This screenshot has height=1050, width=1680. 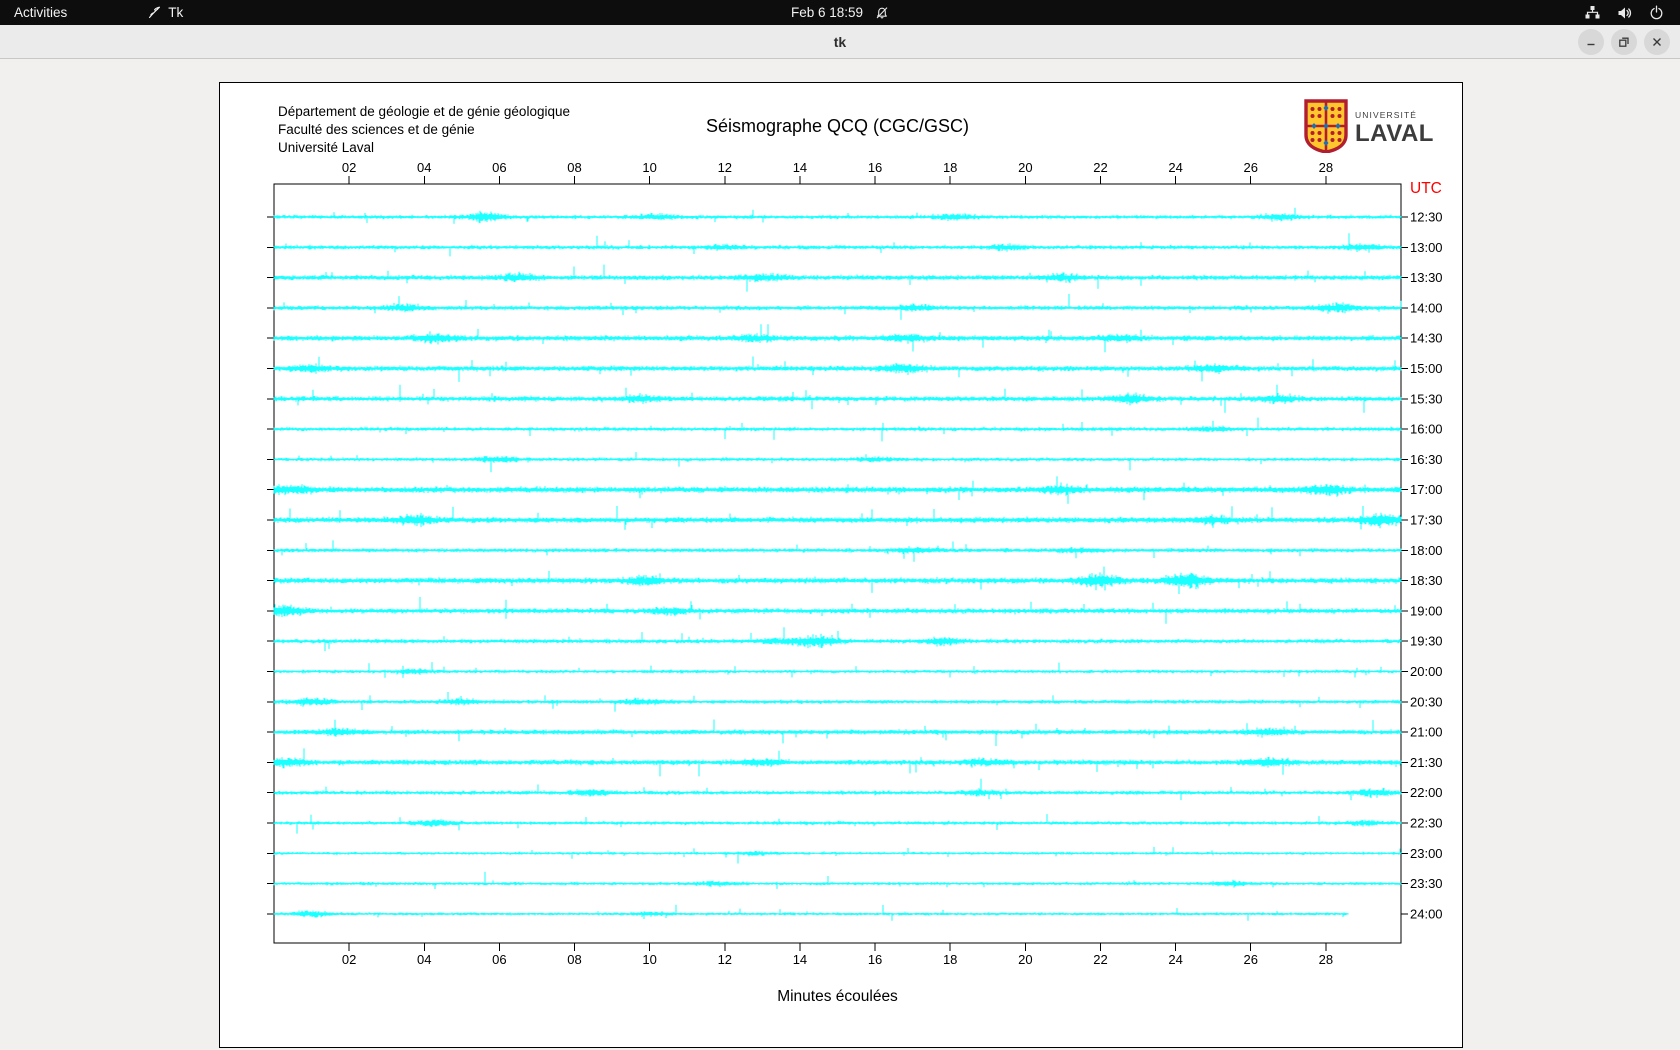 I want to click on x-tick-label-top: 22, so click(x=1100, y=167).